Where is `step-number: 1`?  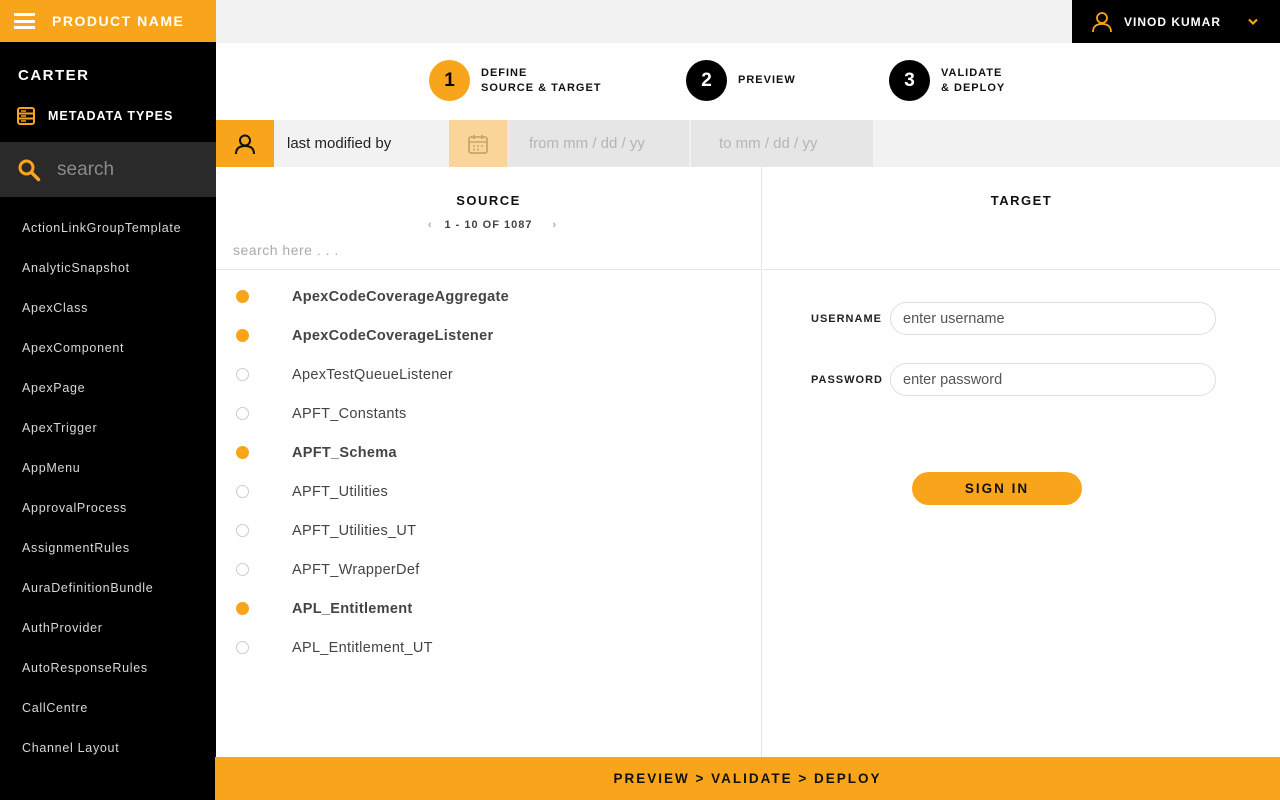 step-number: 1 is located at coordinates (449, 80).